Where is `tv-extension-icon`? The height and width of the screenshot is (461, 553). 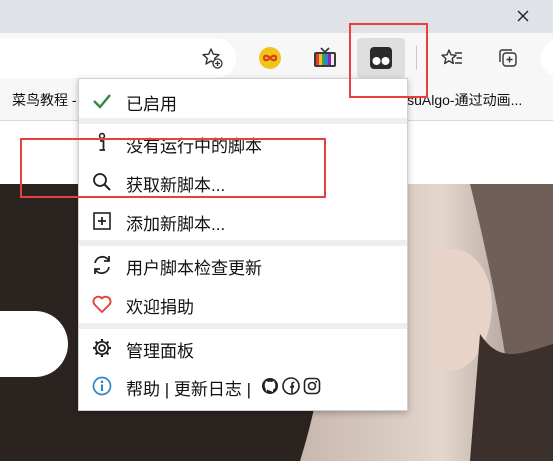
tv-extension-icon is located at coordinates (325, 58).